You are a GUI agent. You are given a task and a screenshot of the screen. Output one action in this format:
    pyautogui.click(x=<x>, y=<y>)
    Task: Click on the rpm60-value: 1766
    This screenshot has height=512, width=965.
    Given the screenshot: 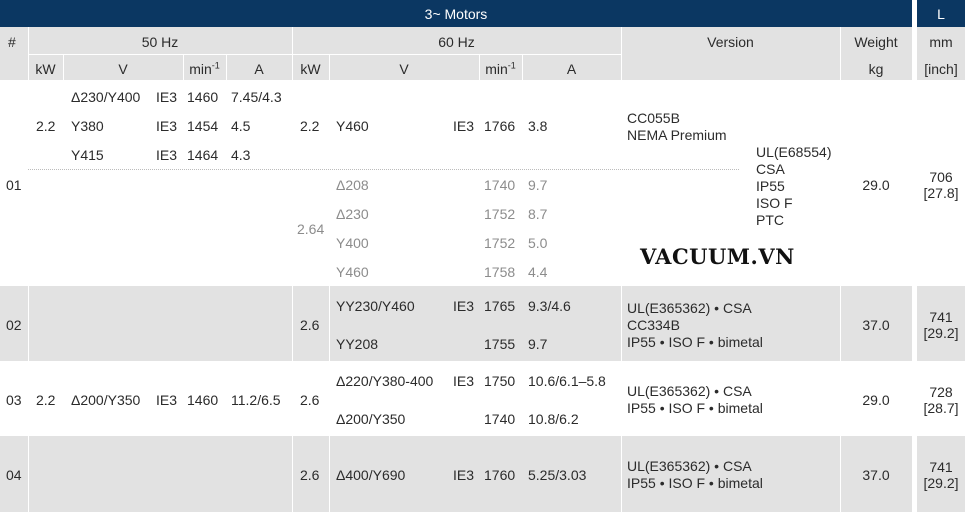 What is the action you would take?
    pyautogui.click(x=500, y=126)
    